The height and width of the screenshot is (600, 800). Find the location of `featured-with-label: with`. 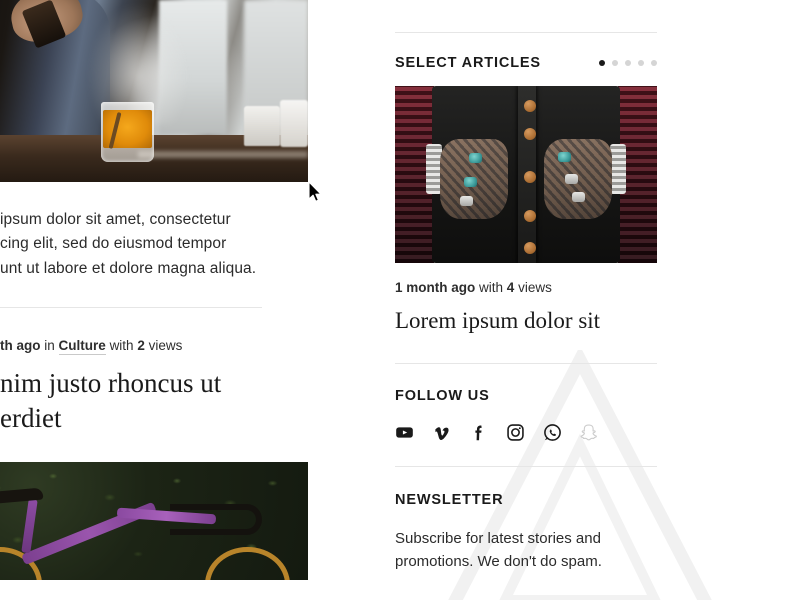

featured-with-label: with is located at coordinates (491, 287).